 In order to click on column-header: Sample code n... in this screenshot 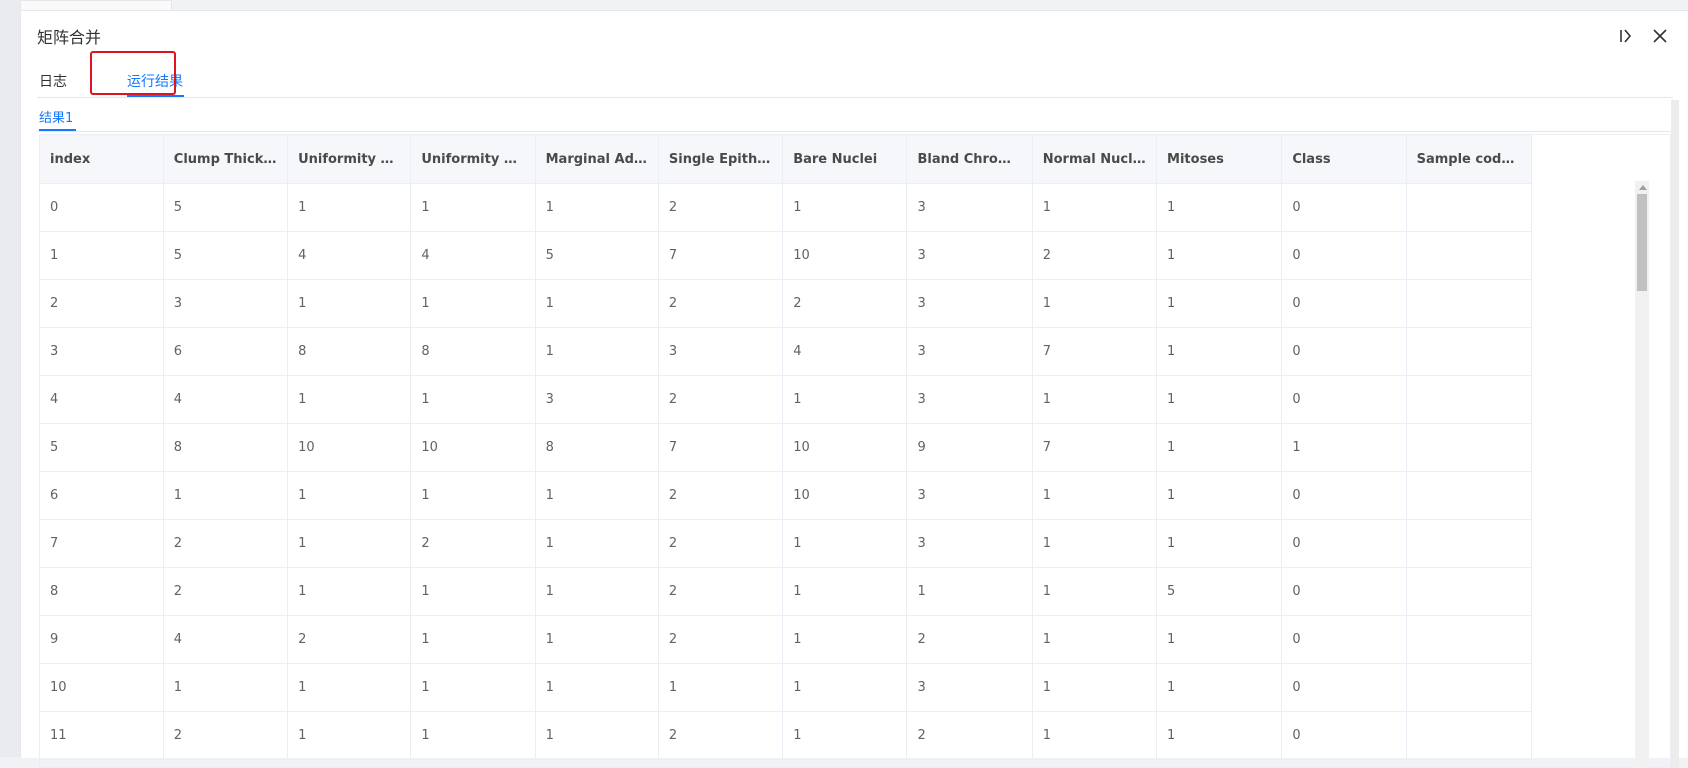, I will do `click(1469, 159)`.